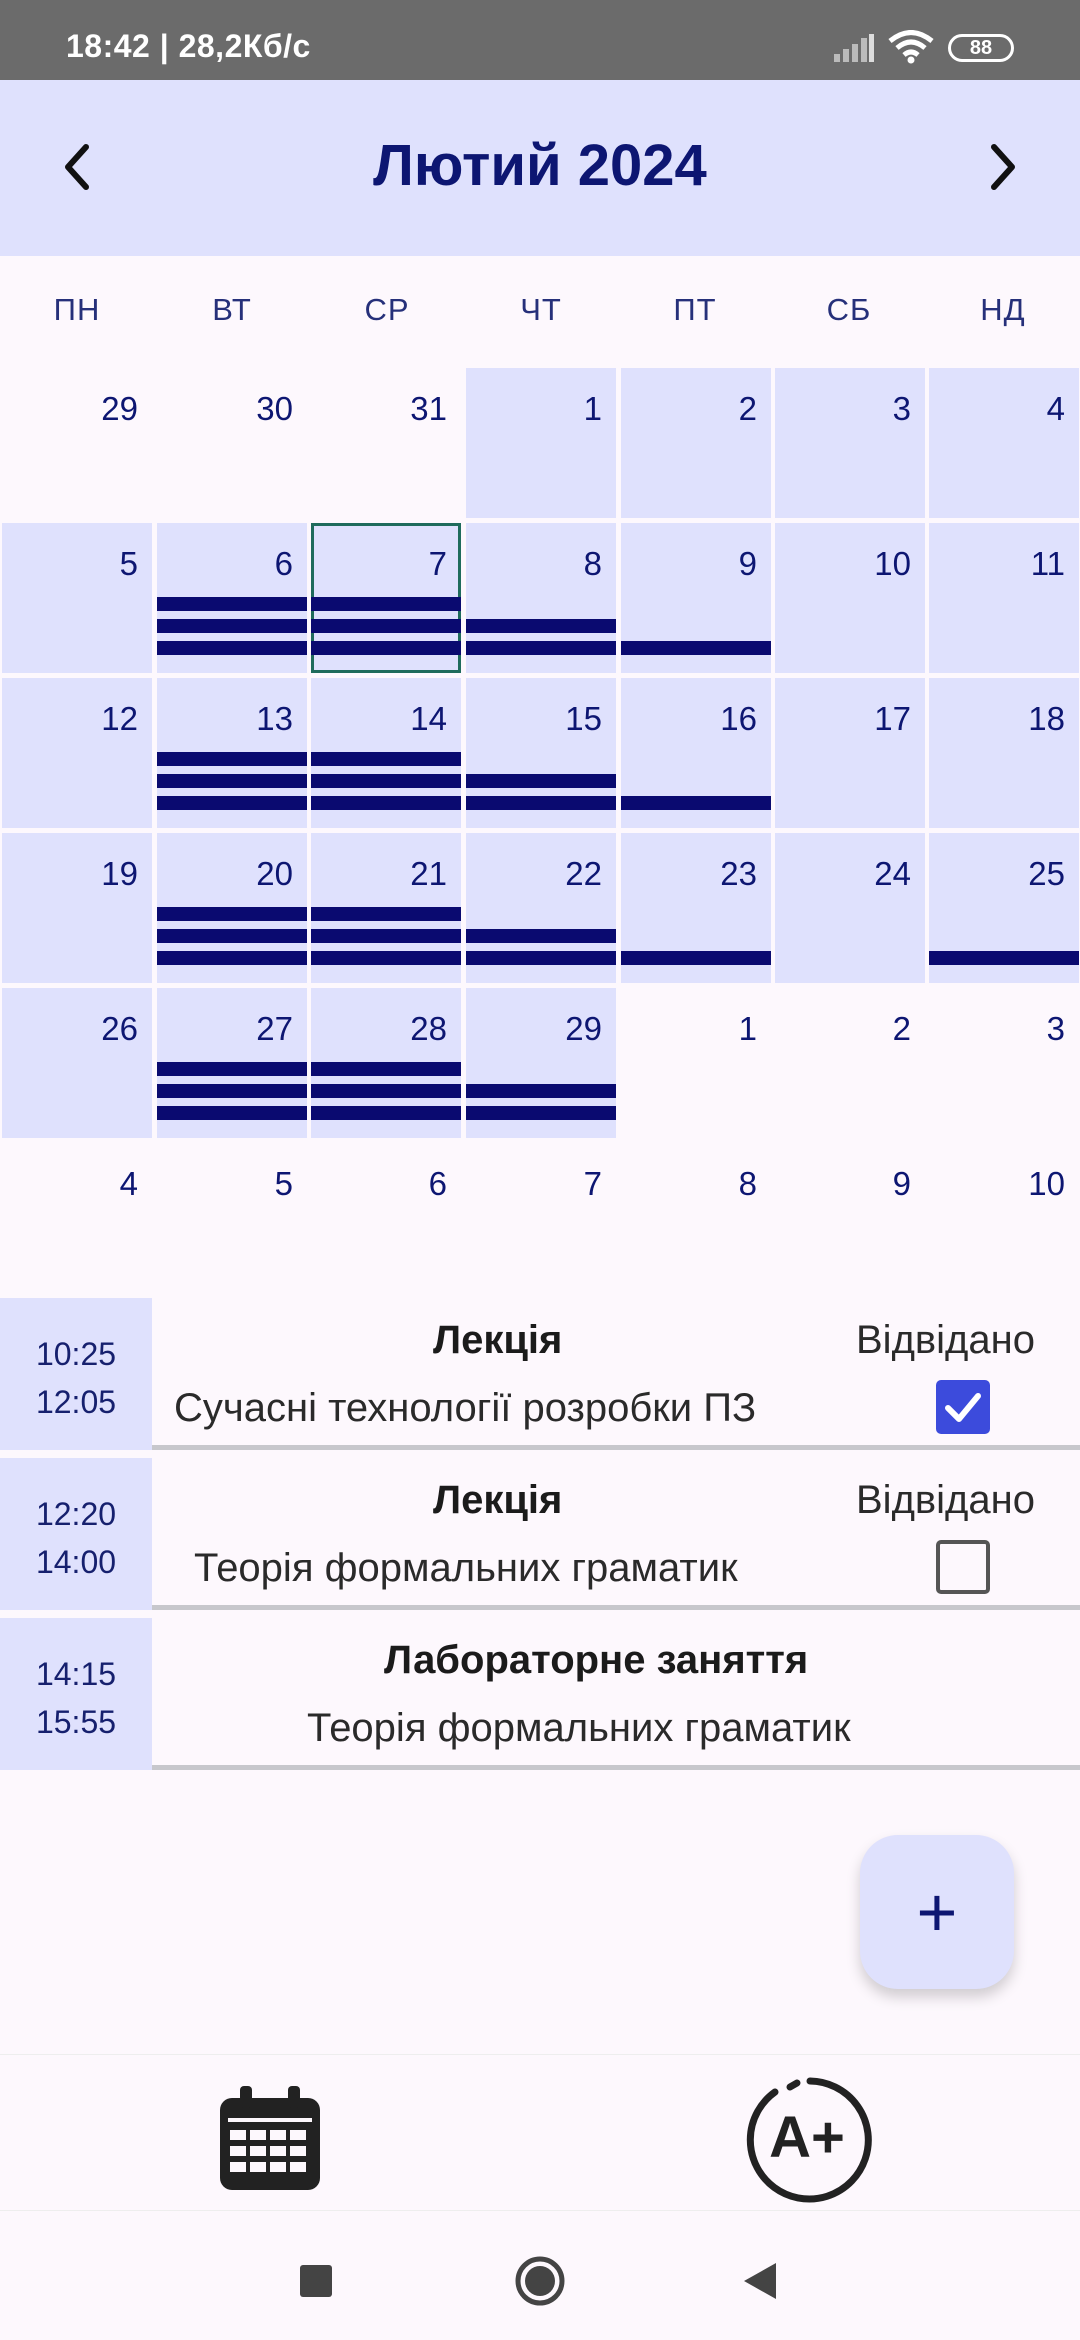  I want to click on calendar-day: 20, so click(232, 908).